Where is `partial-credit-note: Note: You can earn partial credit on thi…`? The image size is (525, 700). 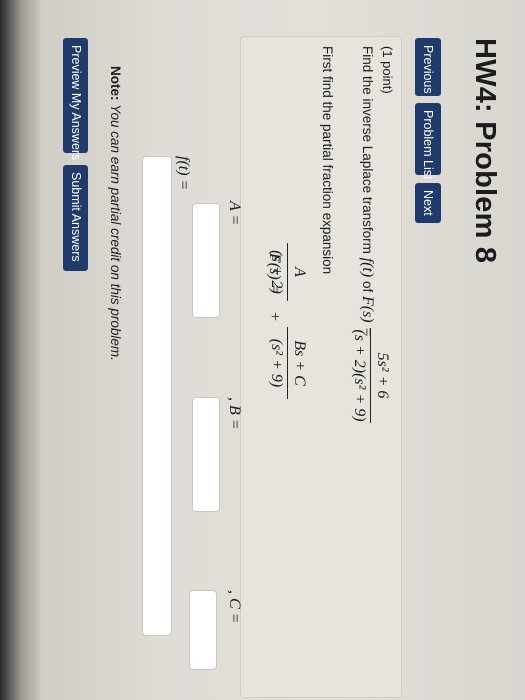
partial-credit-note: Note: You can earn partial credit on thi… is located at coordinates (115, 213).